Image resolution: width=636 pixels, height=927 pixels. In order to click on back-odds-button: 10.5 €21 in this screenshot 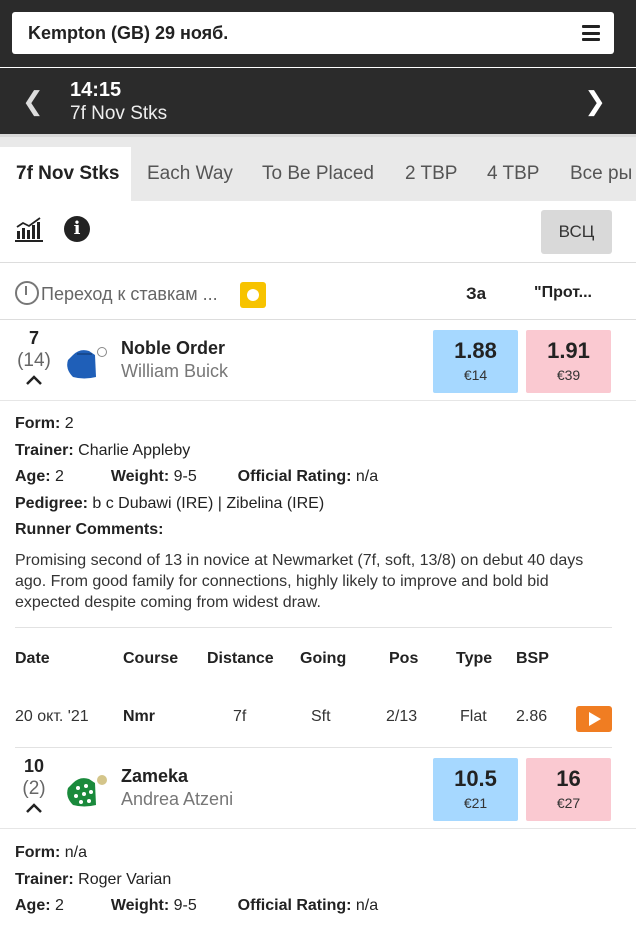, I will do `click(475, 789)`.